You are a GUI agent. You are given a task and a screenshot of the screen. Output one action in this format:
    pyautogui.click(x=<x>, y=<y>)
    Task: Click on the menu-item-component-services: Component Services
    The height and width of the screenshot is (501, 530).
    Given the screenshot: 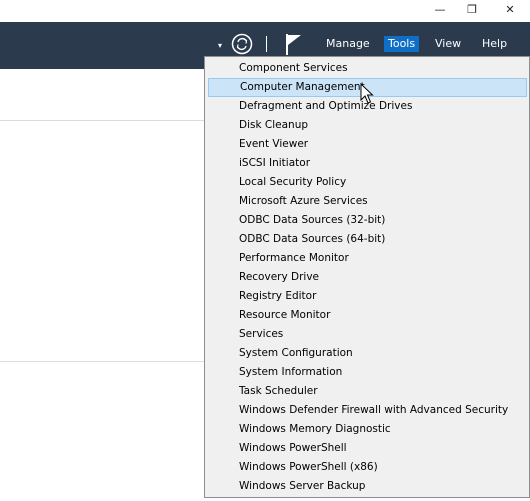 What is the action you would take?
    pyautogui.click(x=367, y=68)
    